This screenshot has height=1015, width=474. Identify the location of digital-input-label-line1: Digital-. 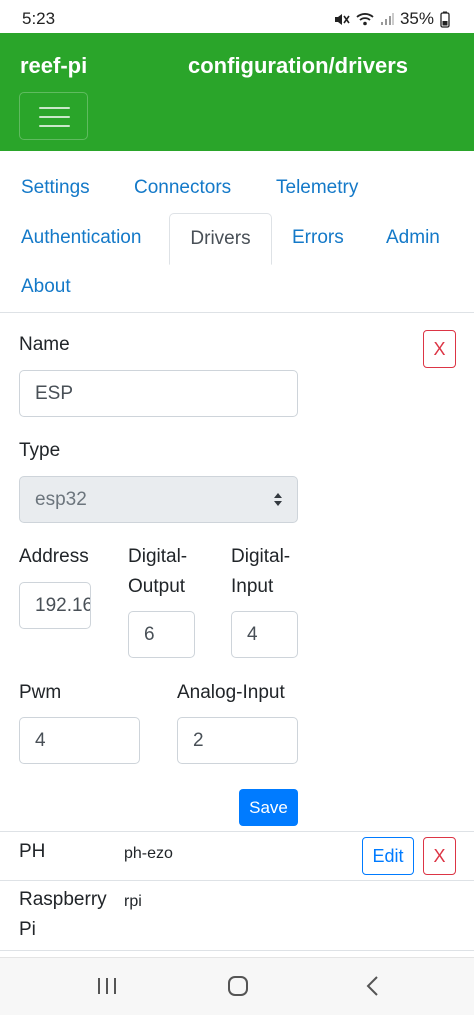
(261, 556).